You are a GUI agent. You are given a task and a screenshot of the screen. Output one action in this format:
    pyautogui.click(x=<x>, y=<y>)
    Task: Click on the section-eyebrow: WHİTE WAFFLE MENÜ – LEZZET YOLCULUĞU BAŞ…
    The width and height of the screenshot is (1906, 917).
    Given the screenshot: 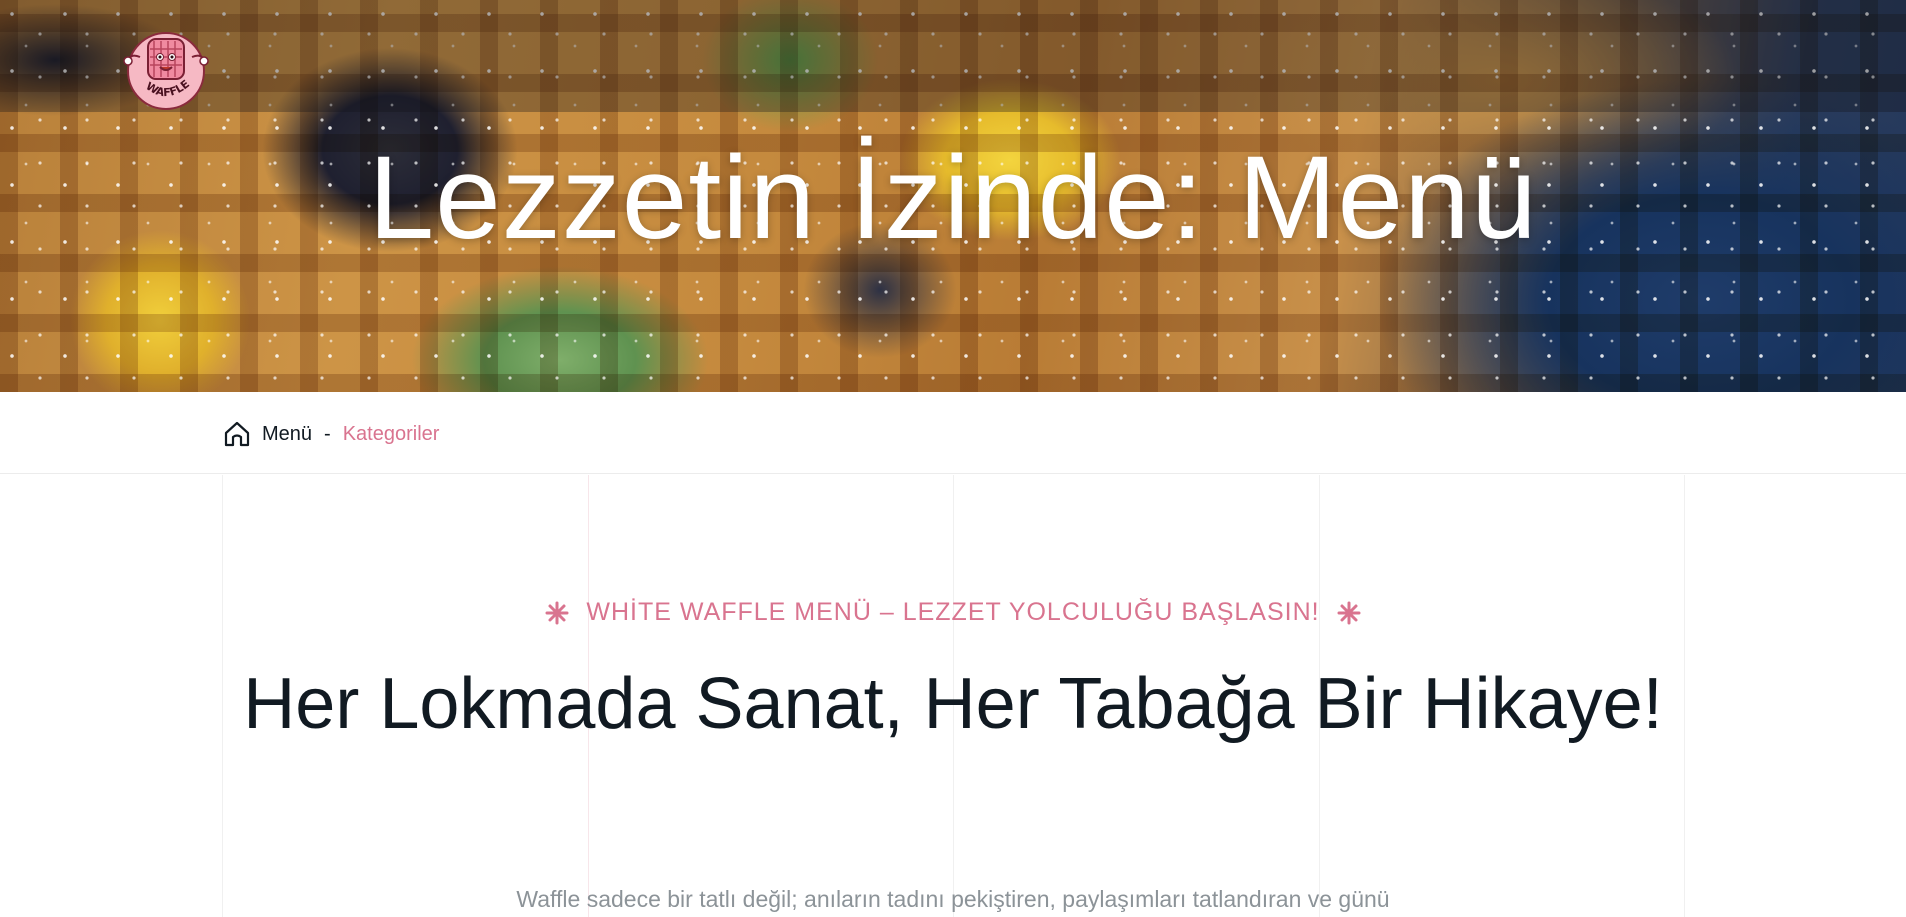 What is the action you would take?
    pyautogui.click(x=953, y=612)
    